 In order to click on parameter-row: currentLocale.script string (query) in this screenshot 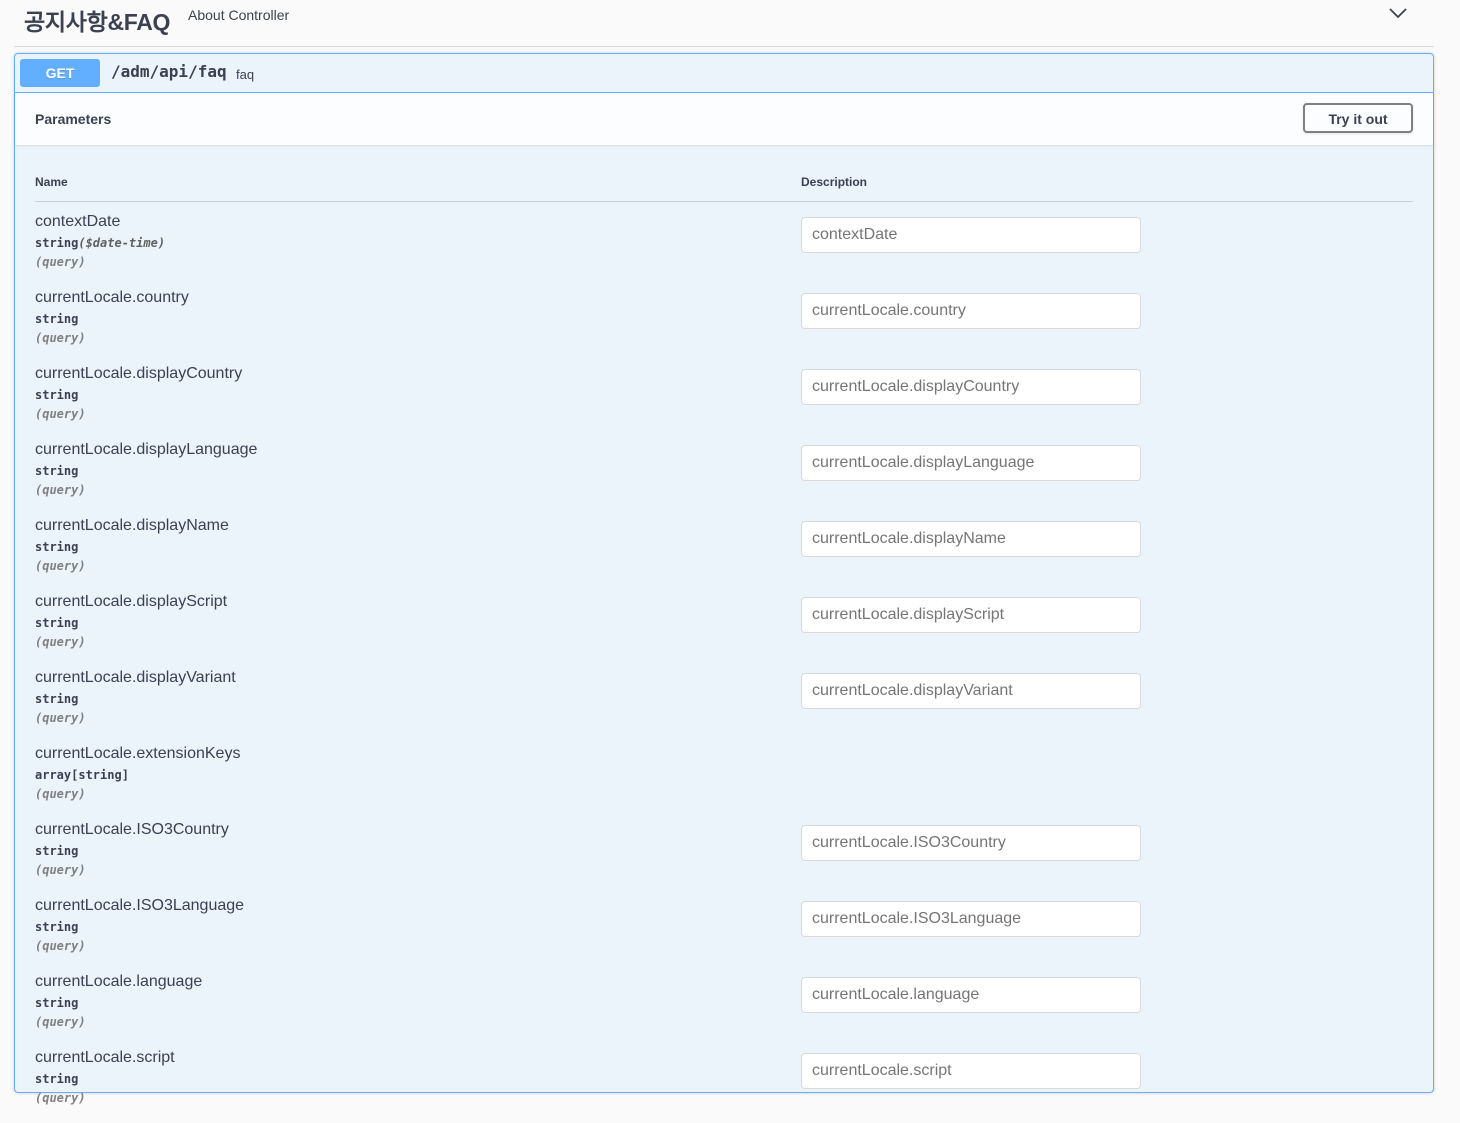, I will do `click(724, 1085)`.